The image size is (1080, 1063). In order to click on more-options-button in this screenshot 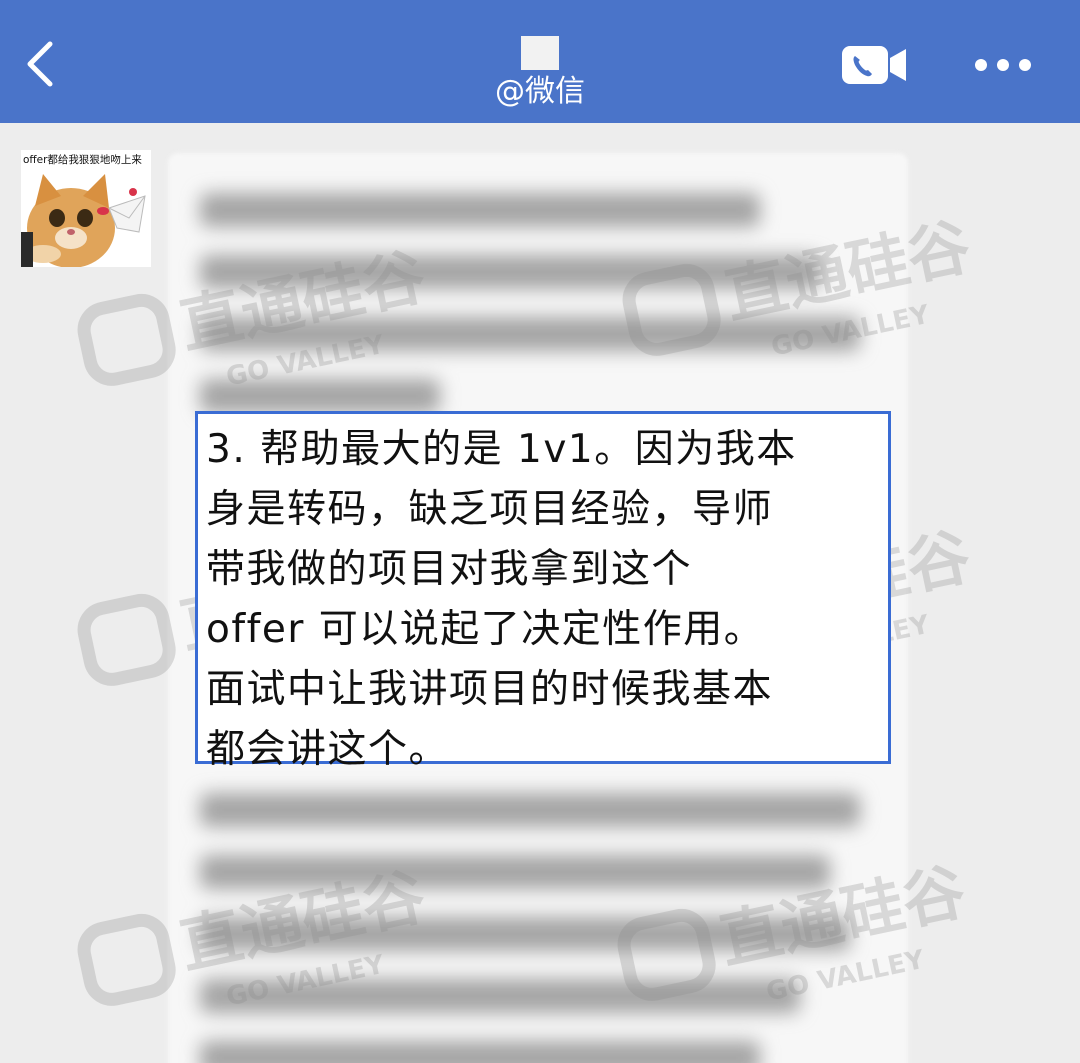, I will do `click(1003, 65)`.